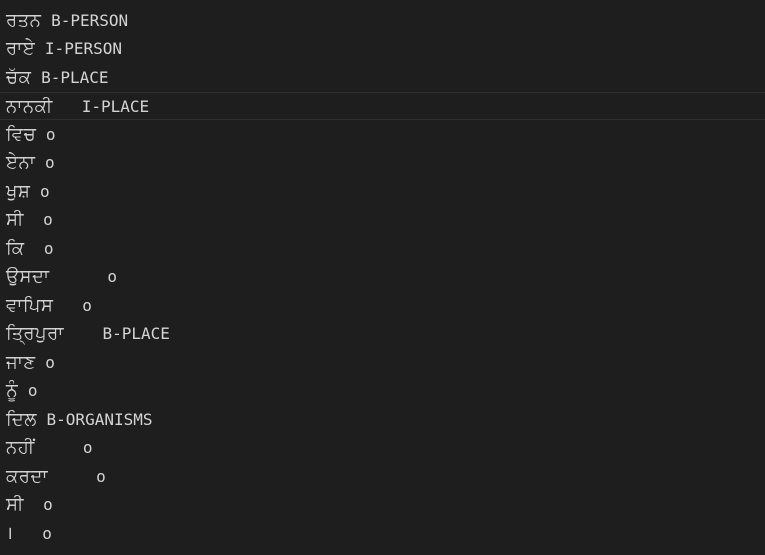  I want to click on editor-line: ਕਰਦਾ o, so click(56, 477).